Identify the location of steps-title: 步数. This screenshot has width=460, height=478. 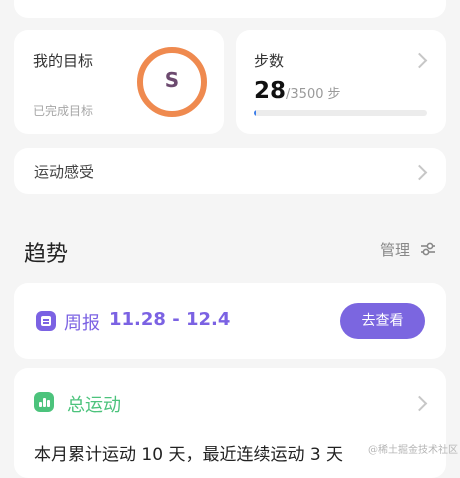
(269, 61).